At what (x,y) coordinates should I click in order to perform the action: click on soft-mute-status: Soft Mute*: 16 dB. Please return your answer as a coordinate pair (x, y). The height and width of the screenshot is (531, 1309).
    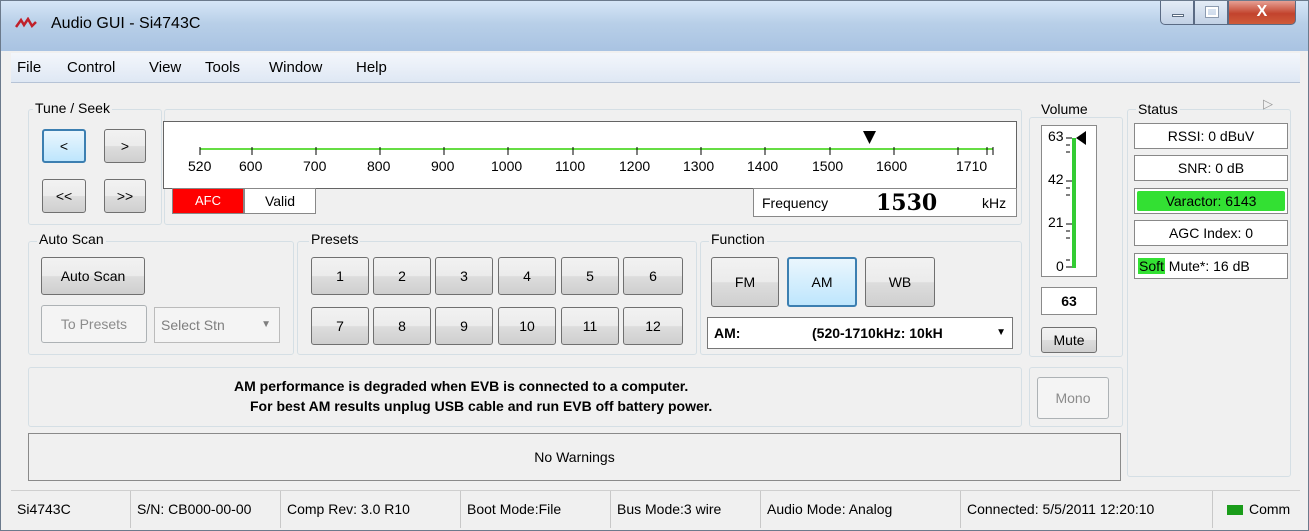
    Looking at the image, I should click on (1211, 266).